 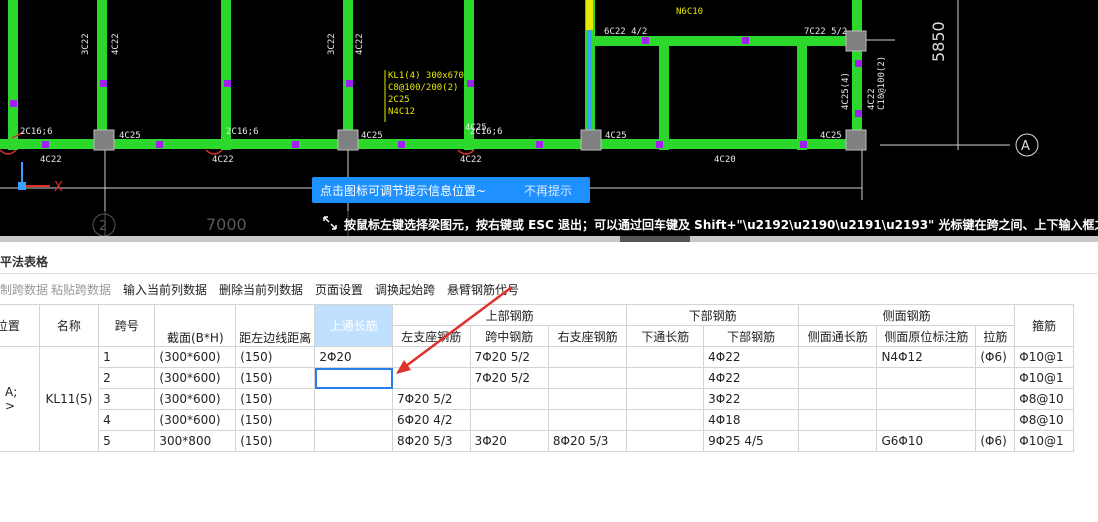 What do you see at coordinates (127, 378) in the screenshot?
I see `span-cell: 2` at bounding box center [127, 378].